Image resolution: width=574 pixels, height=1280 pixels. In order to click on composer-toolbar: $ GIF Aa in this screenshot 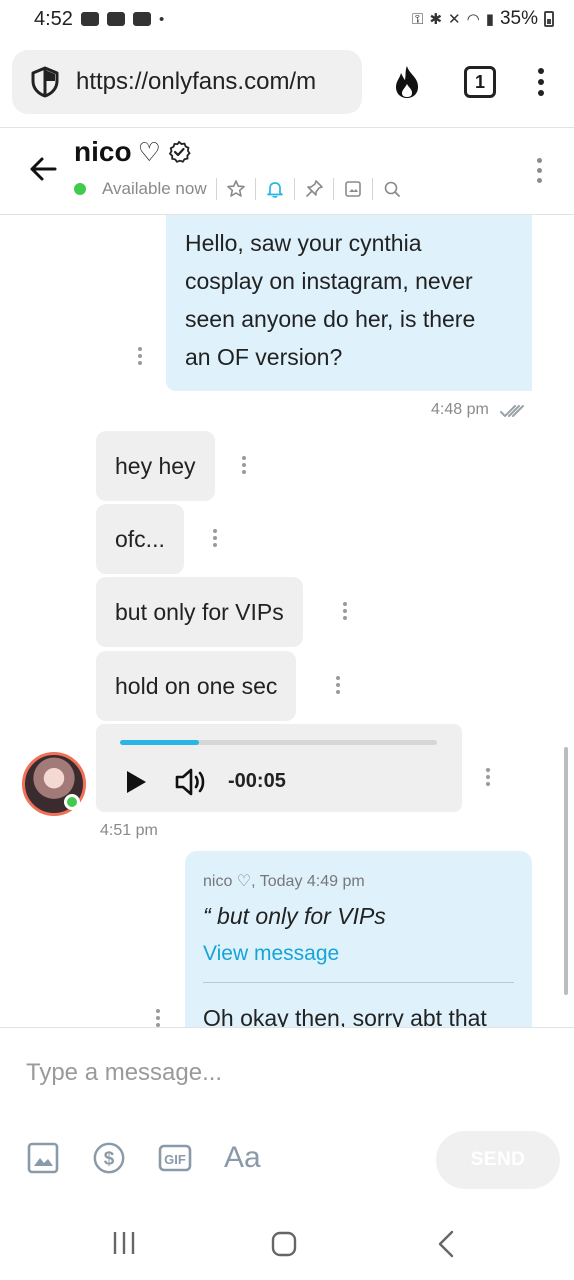, I will do `click(143, 1158)`.